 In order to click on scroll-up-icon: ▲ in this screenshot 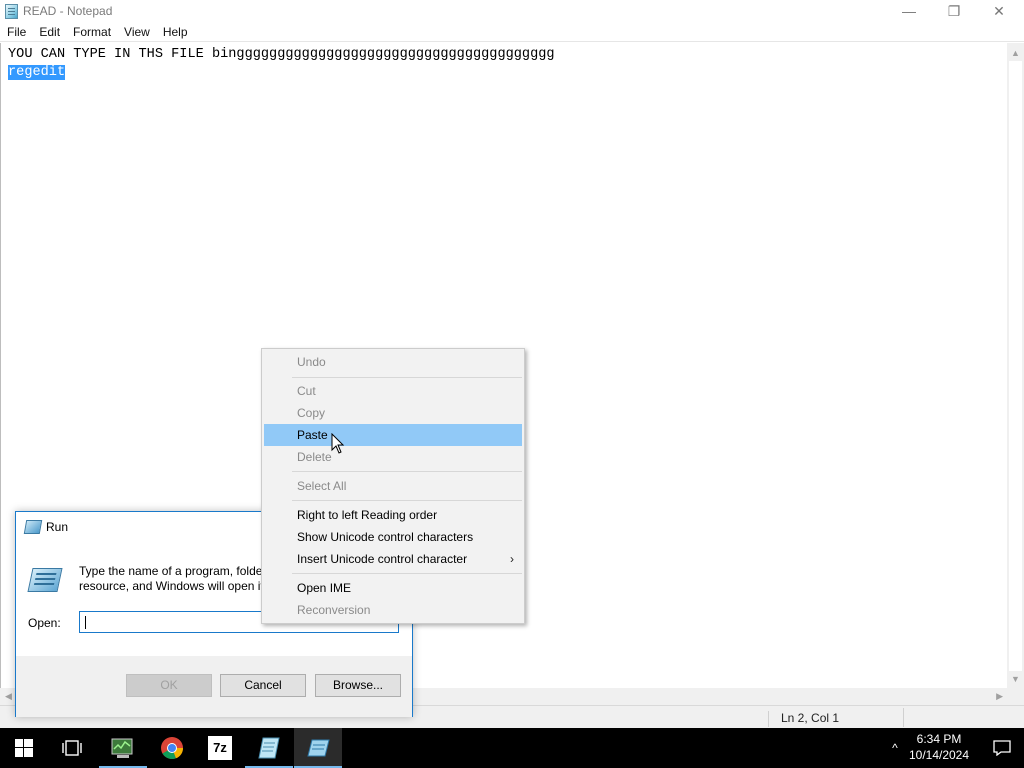, I will do `click(1015, 53)`.